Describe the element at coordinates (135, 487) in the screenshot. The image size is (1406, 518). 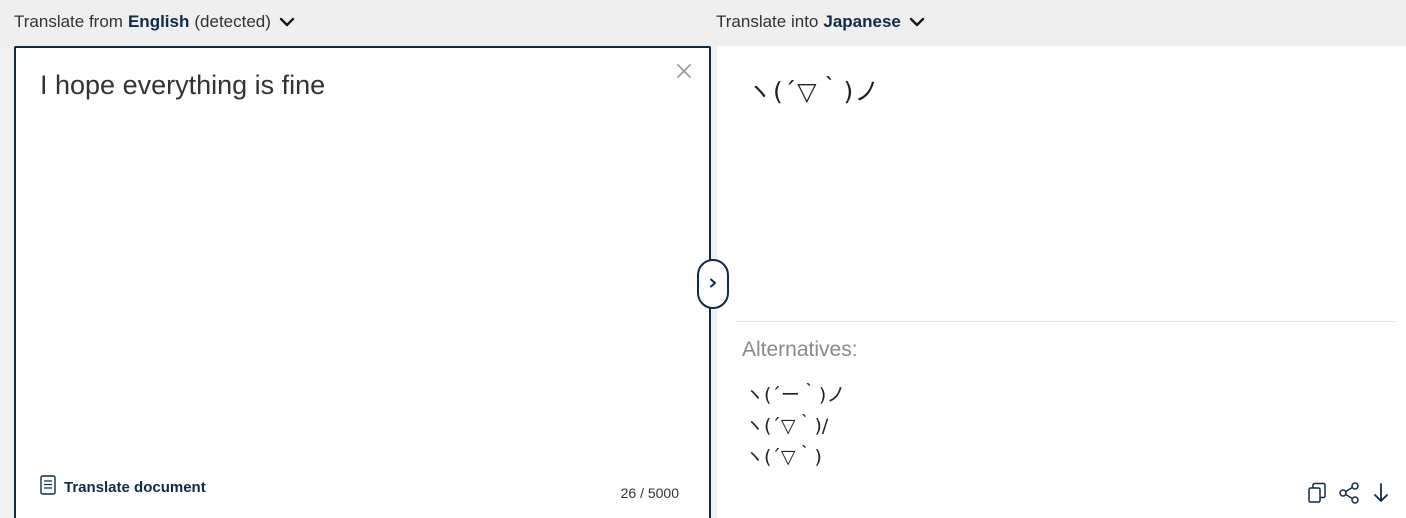
I see `translate-document-label: Translate document` at that location.